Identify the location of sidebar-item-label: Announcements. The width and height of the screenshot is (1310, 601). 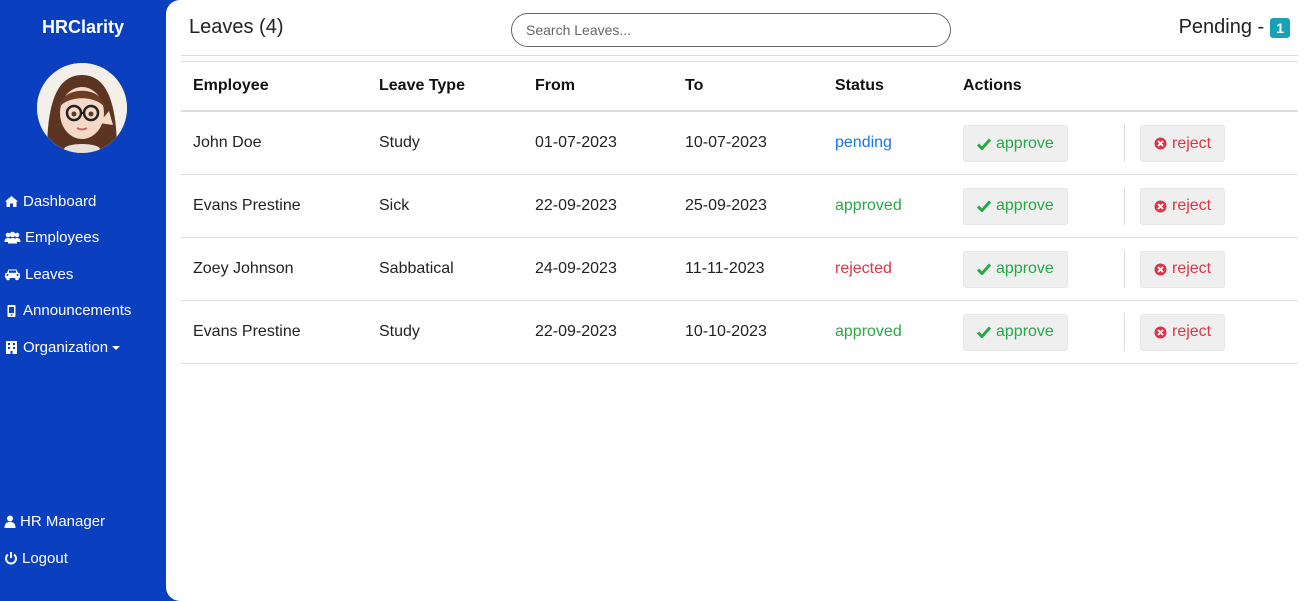
(77, 310).